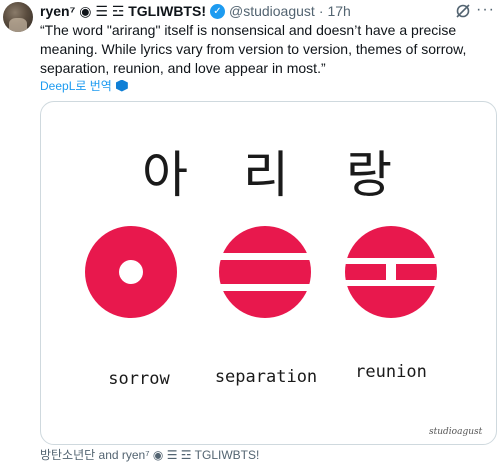  I want to click on translate-link: DeepL로 번역, so click(84, 85).